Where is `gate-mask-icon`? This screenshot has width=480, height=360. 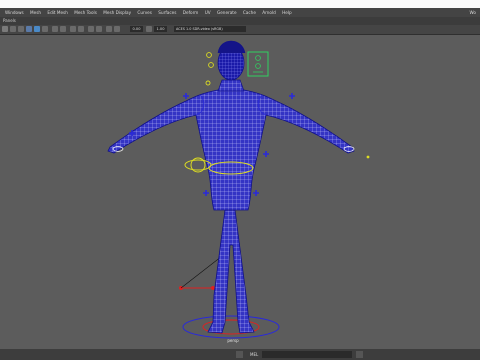 gate-mask-icon is located at coordinates (117, 29).